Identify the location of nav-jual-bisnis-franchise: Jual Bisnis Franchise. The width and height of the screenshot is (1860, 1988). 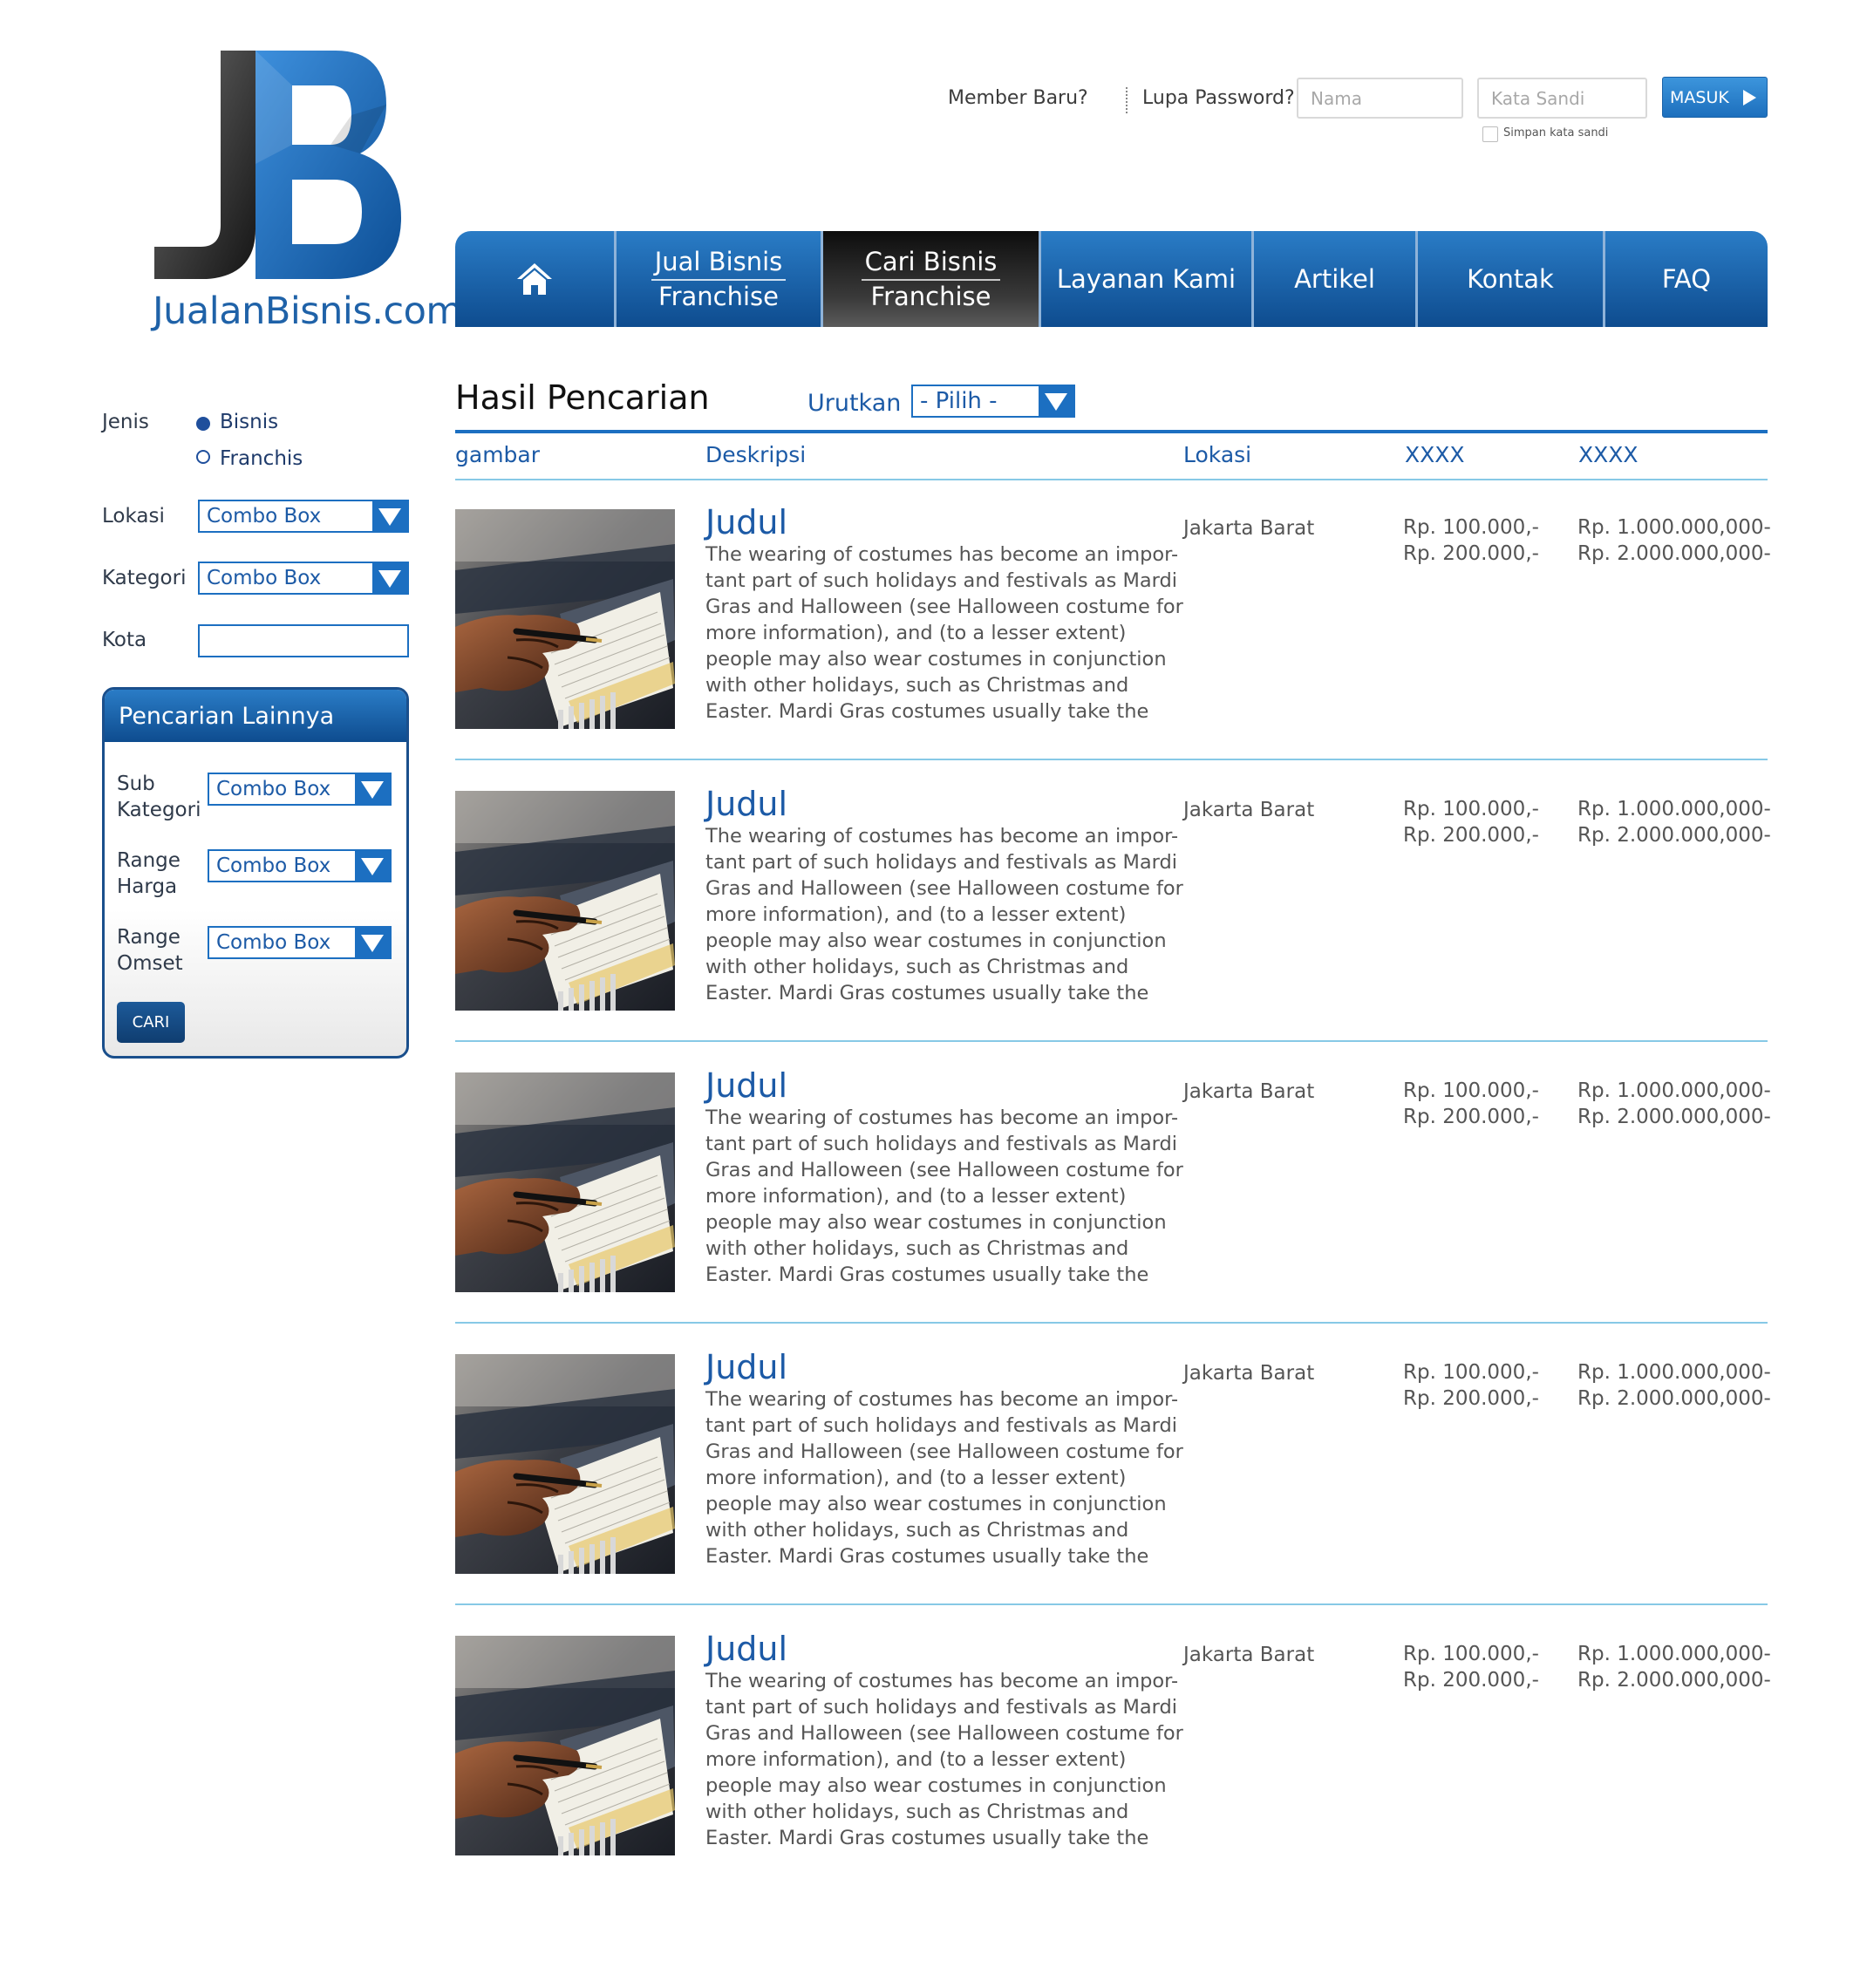
(720, 279).